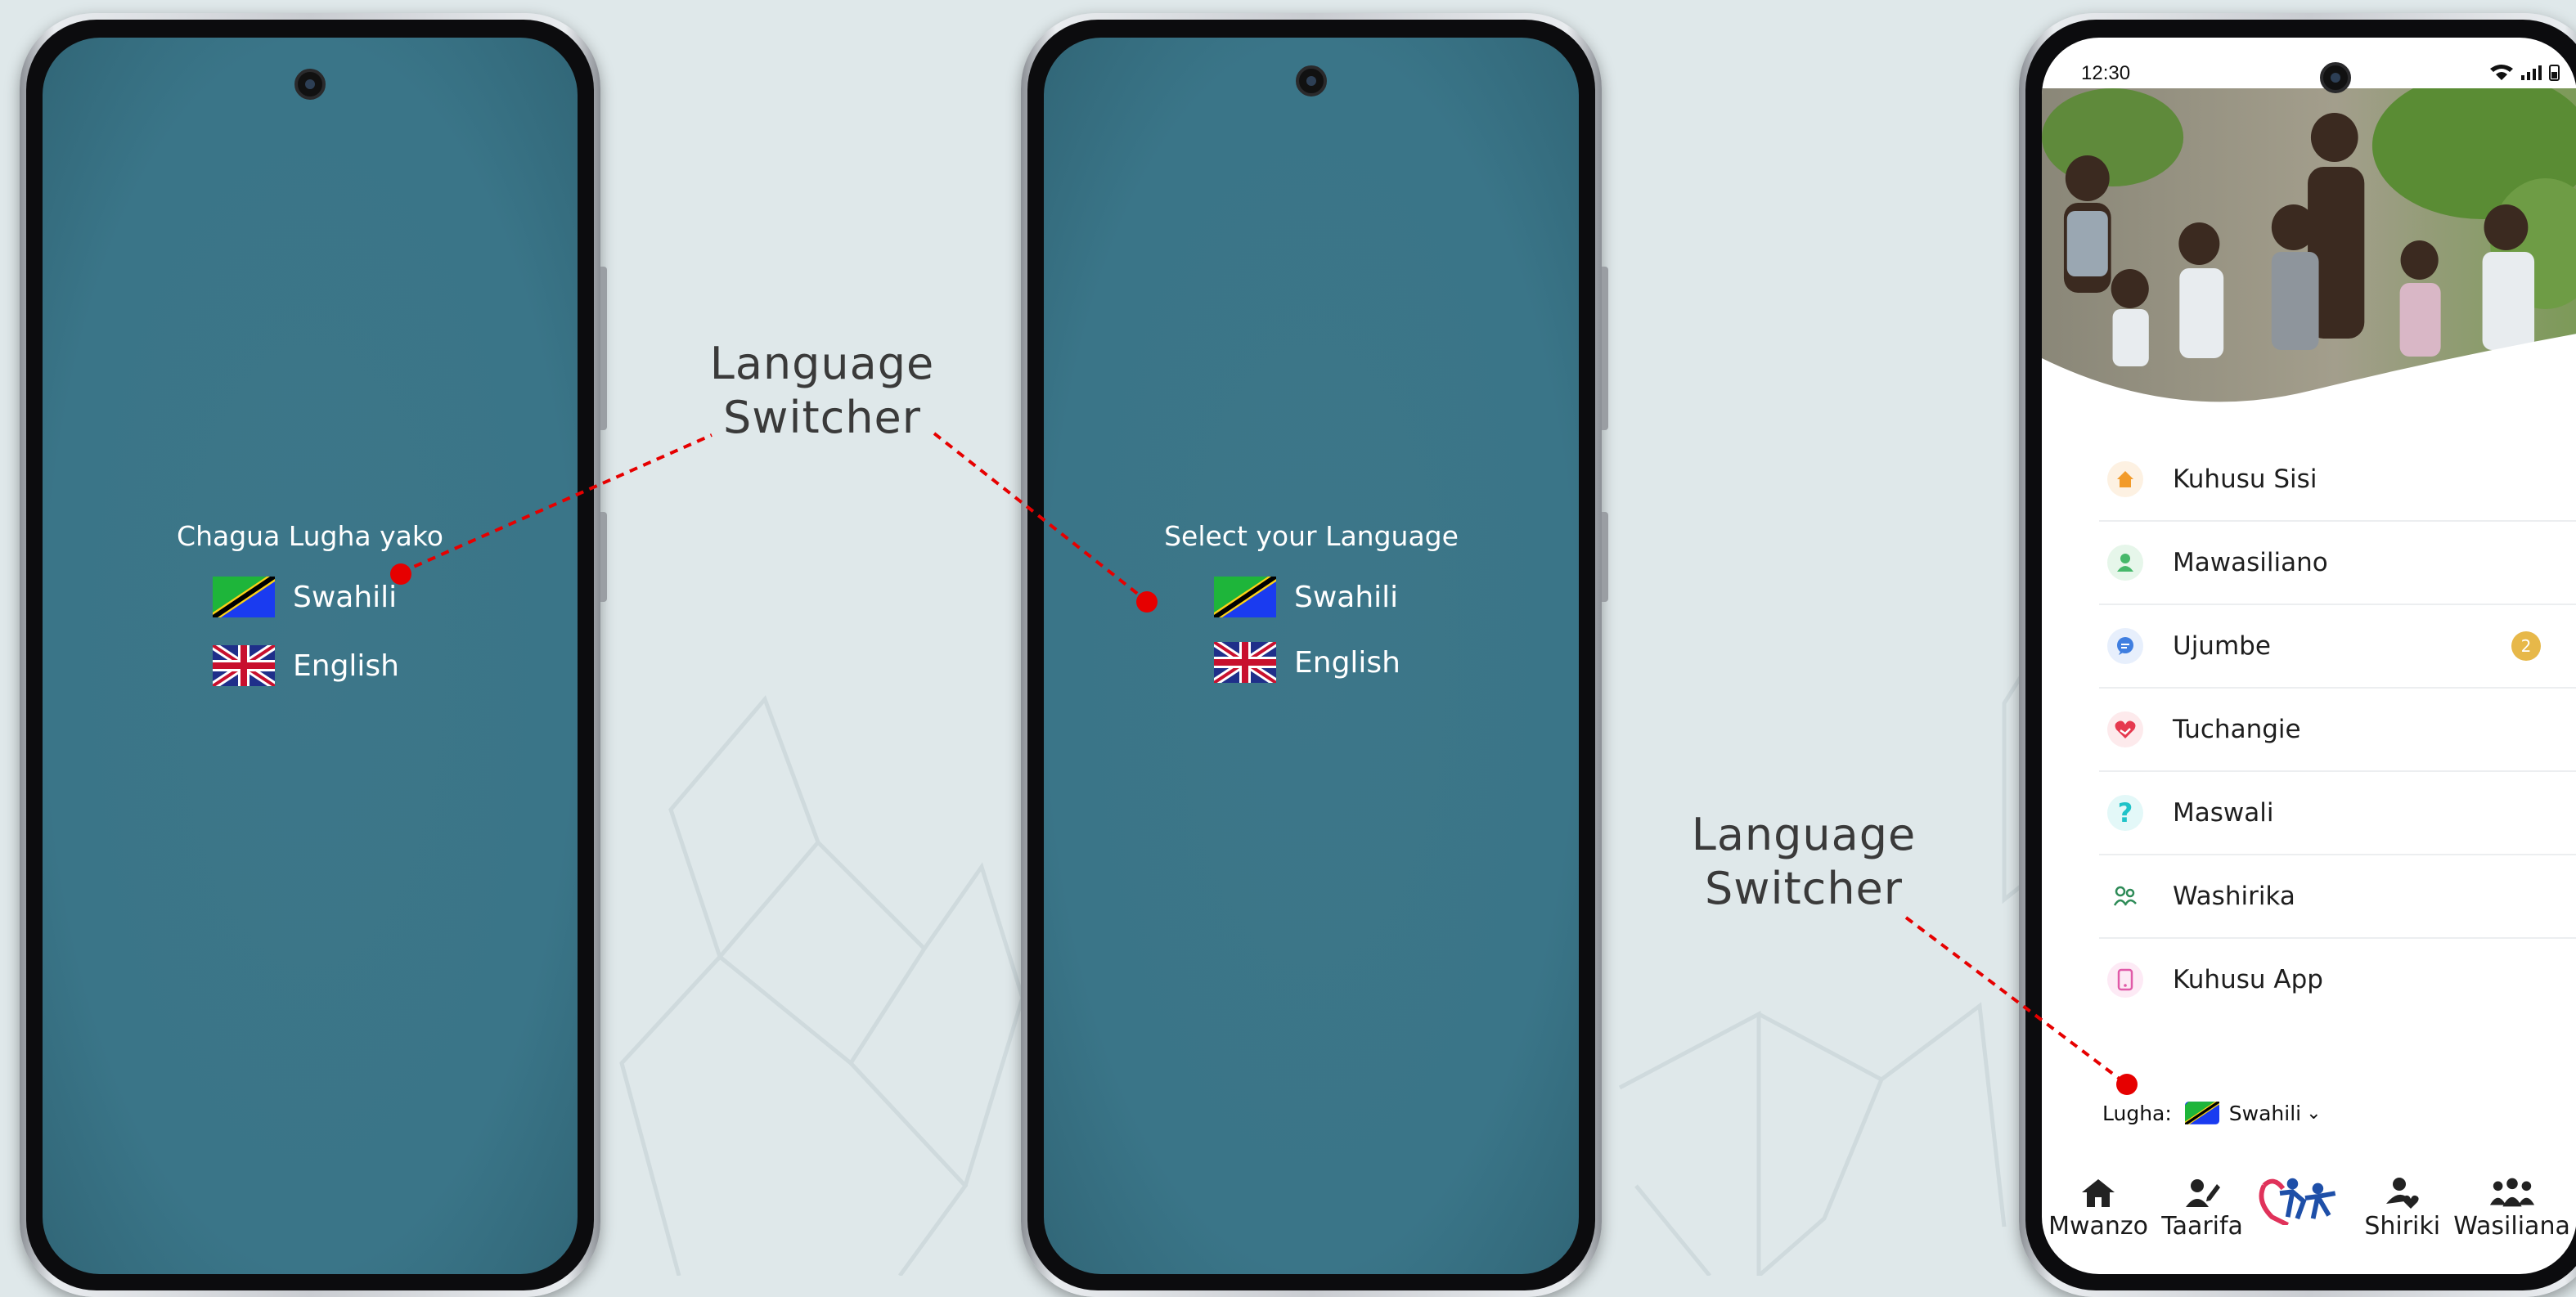  What do you see at coordinates (2125, 646) in the screenshot?
I see `chat-icon` at bounding box center [2125, 646].